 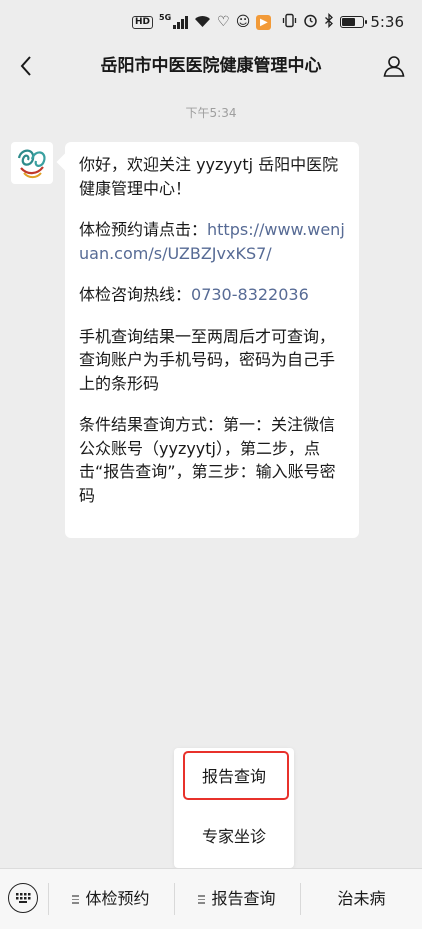 I want to click on tab-preventive-care: 治未病, so click(x=361, y=899).